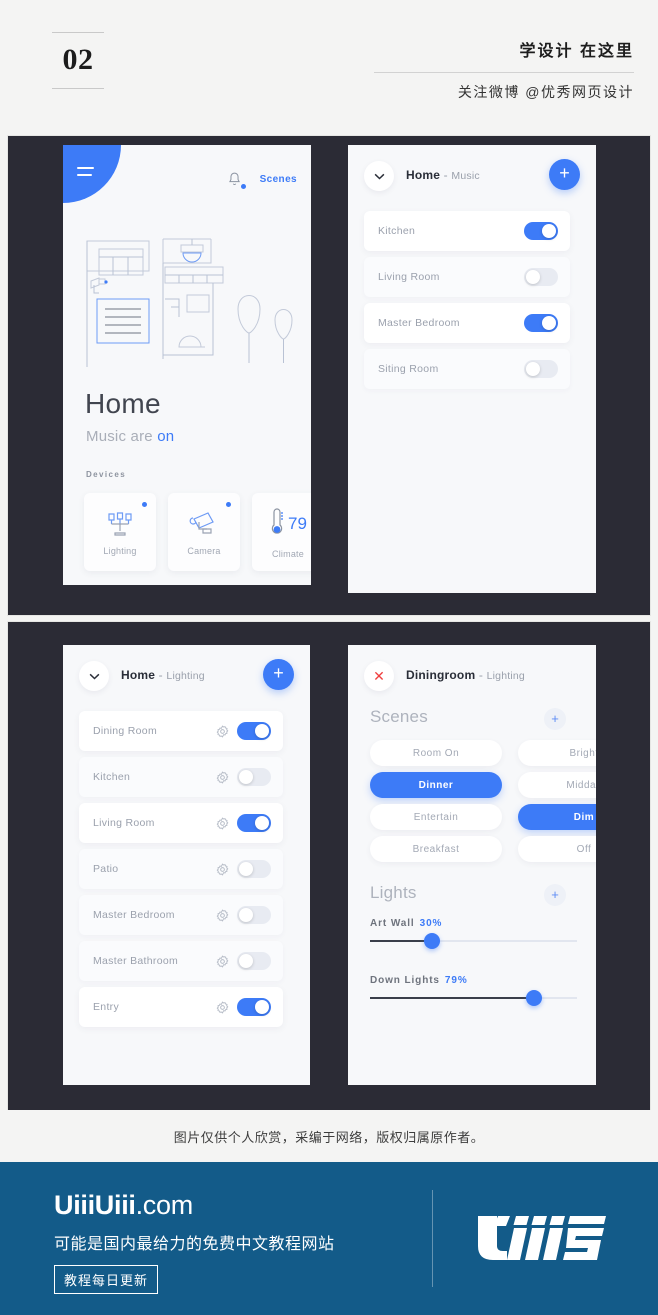 The height and width of the screenshot is (1315, 658). I want to click on devices-row: Lighting Camera 79 Climate, so click(197, 532).